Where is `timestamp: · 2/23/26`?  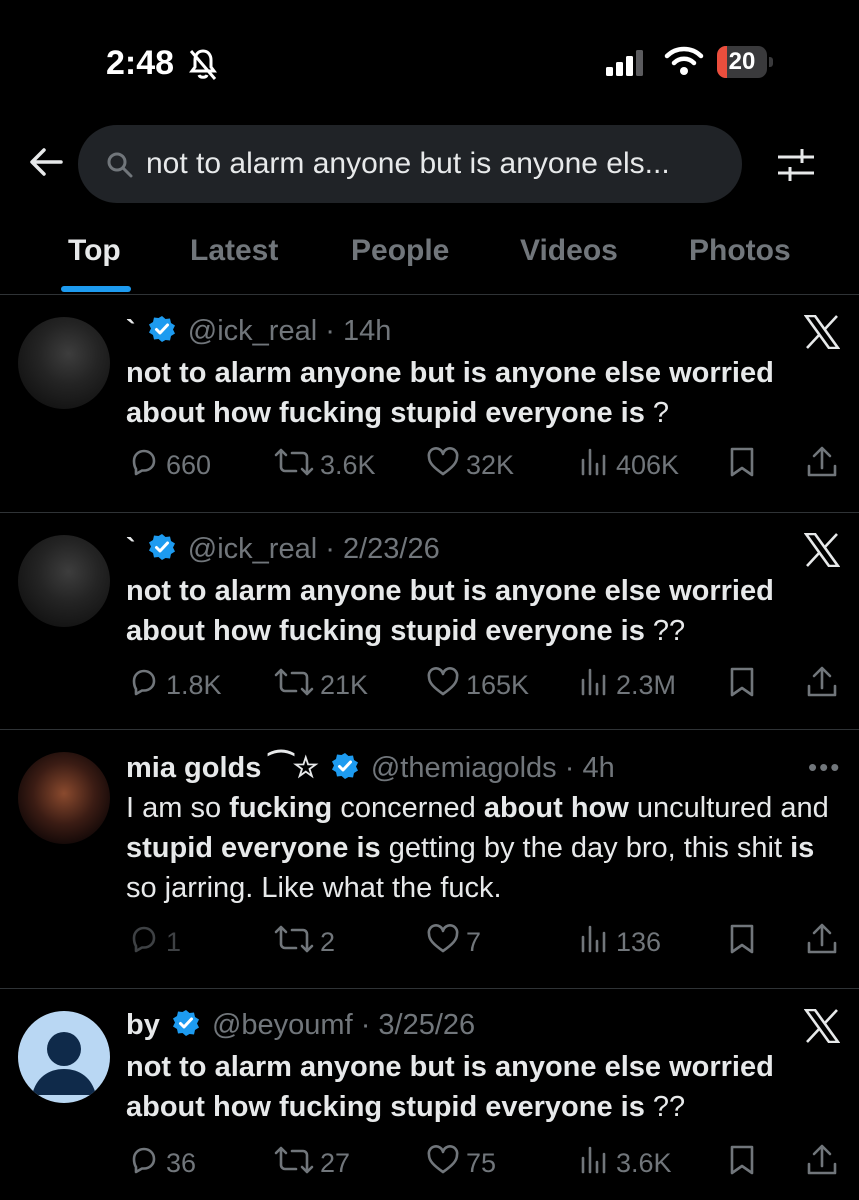 timestamp: · 2/23/26 is located at coordinates (382, 549).